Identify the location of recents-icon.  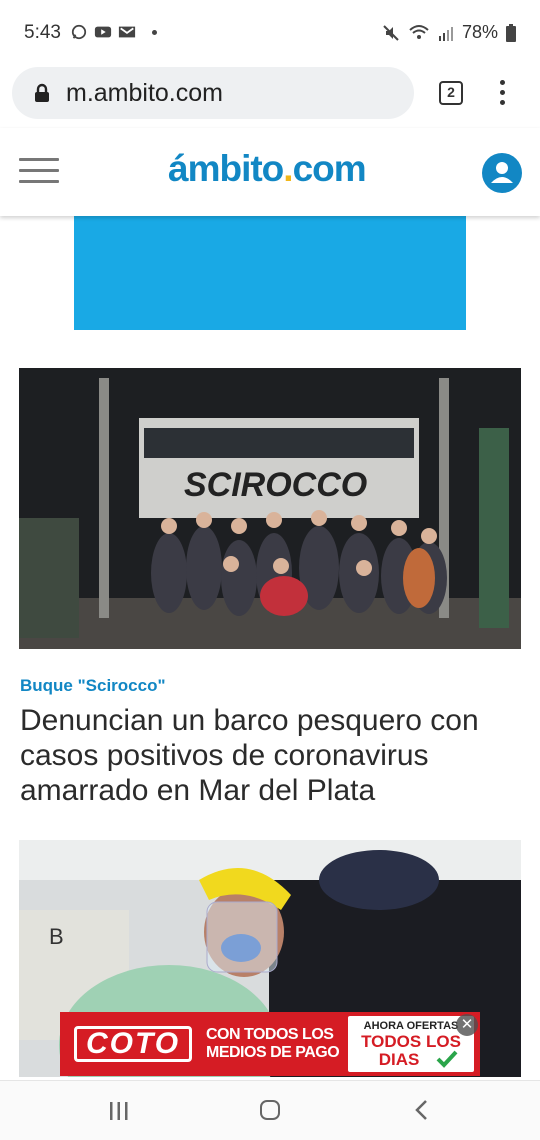
(119, 1111).